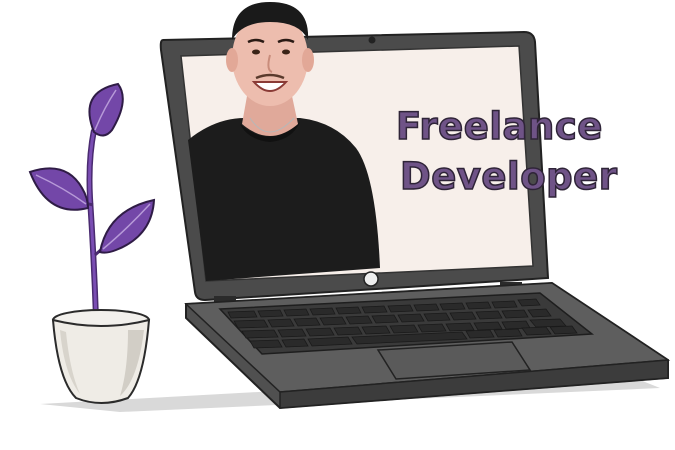  Describe the element at coordinates (499, 126) in the screenshot. I see `headline-line-1: Freelance` at that location.